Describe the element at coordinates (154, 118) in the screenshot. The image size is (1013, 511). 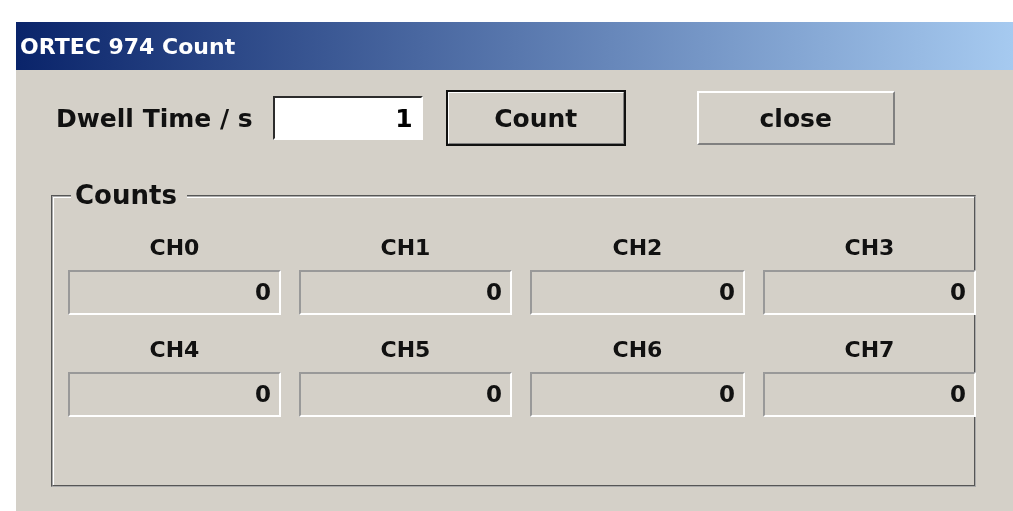
I see `dwell-time-label: Dwell Time / s` at that location.